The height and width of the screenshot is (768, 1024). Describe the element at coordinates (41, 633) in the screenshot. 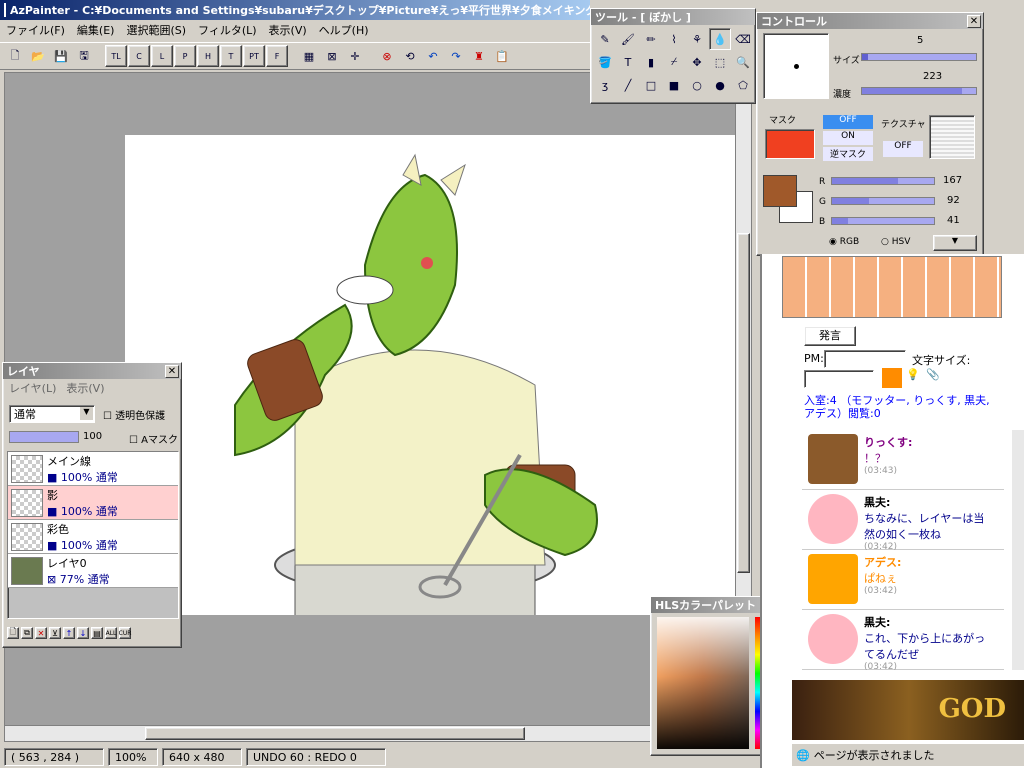

I see `delete-layer-icon: ✕` at that location.